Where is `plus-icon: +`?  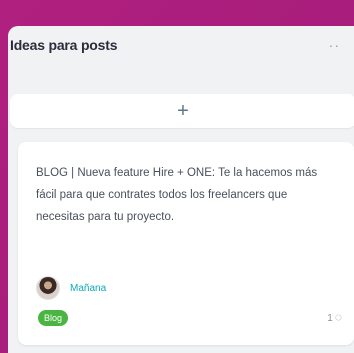
plus-icon: + is located at coordinates (183, 111).